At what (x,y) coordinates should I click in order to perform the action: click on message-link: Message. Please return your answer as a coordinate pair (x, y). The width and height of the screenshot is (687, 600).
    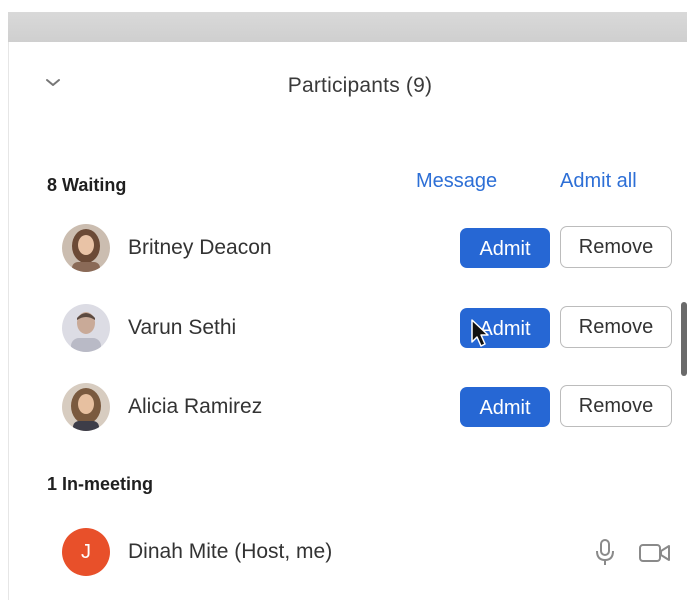
    Looking at the image, I should click on (456, 181).